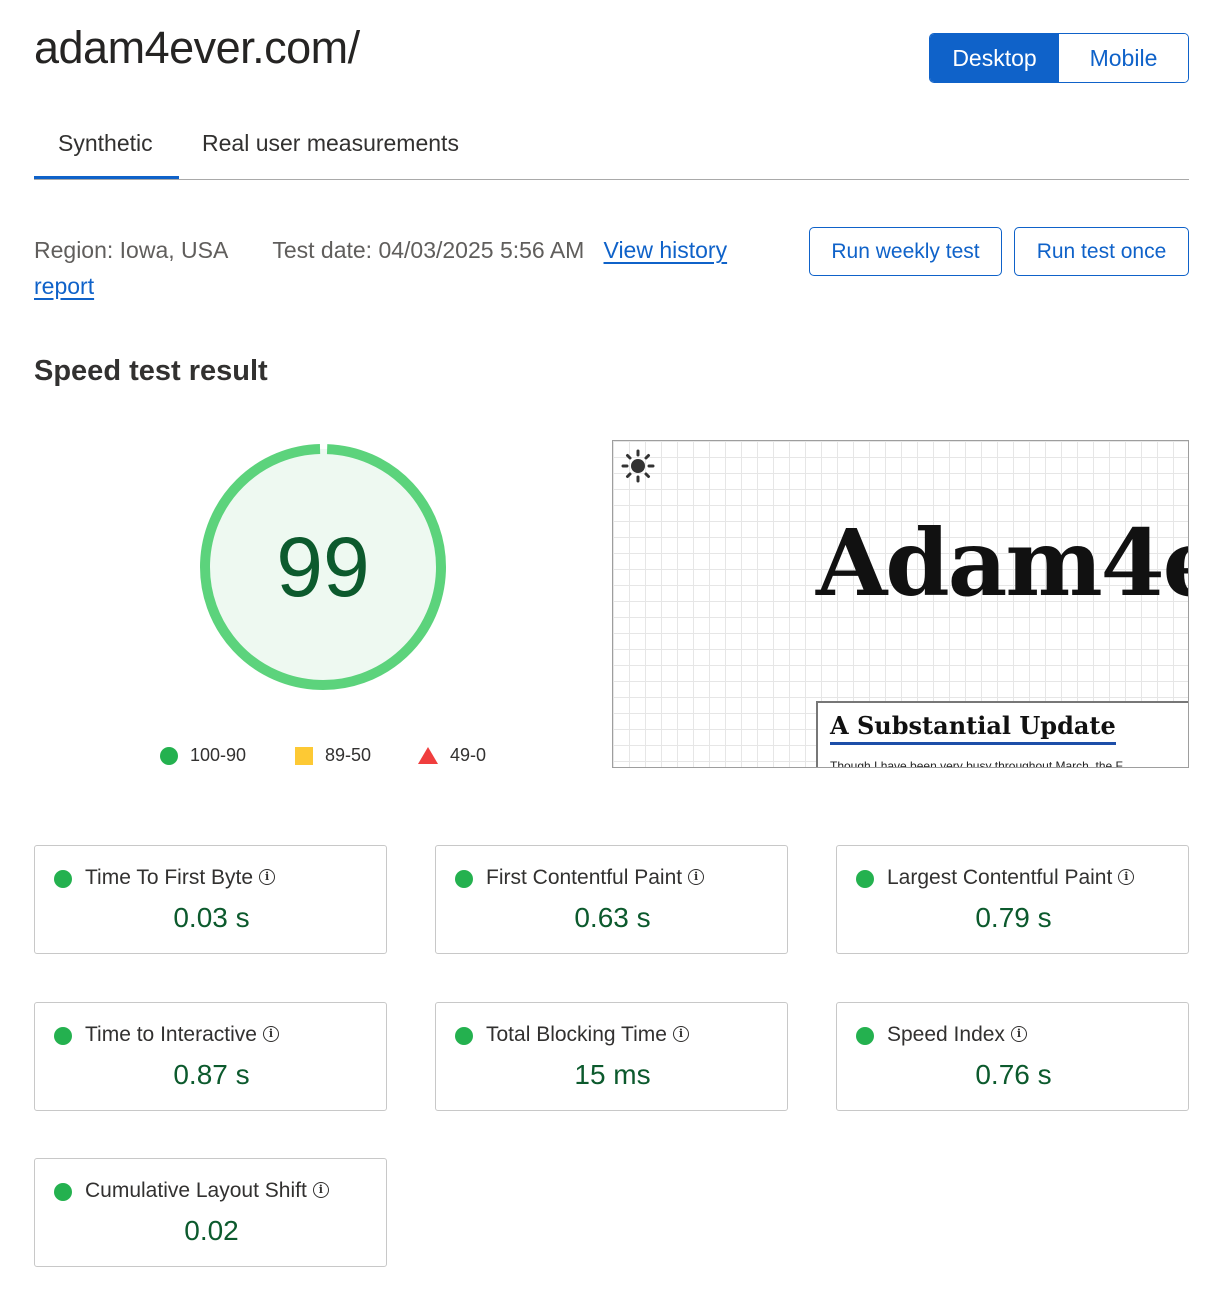 The width and height of the screenshot is (1227, 1294). Describe the element at coordinates (323, 566) in the screenshot. I see `performance-score: 99` at that location.